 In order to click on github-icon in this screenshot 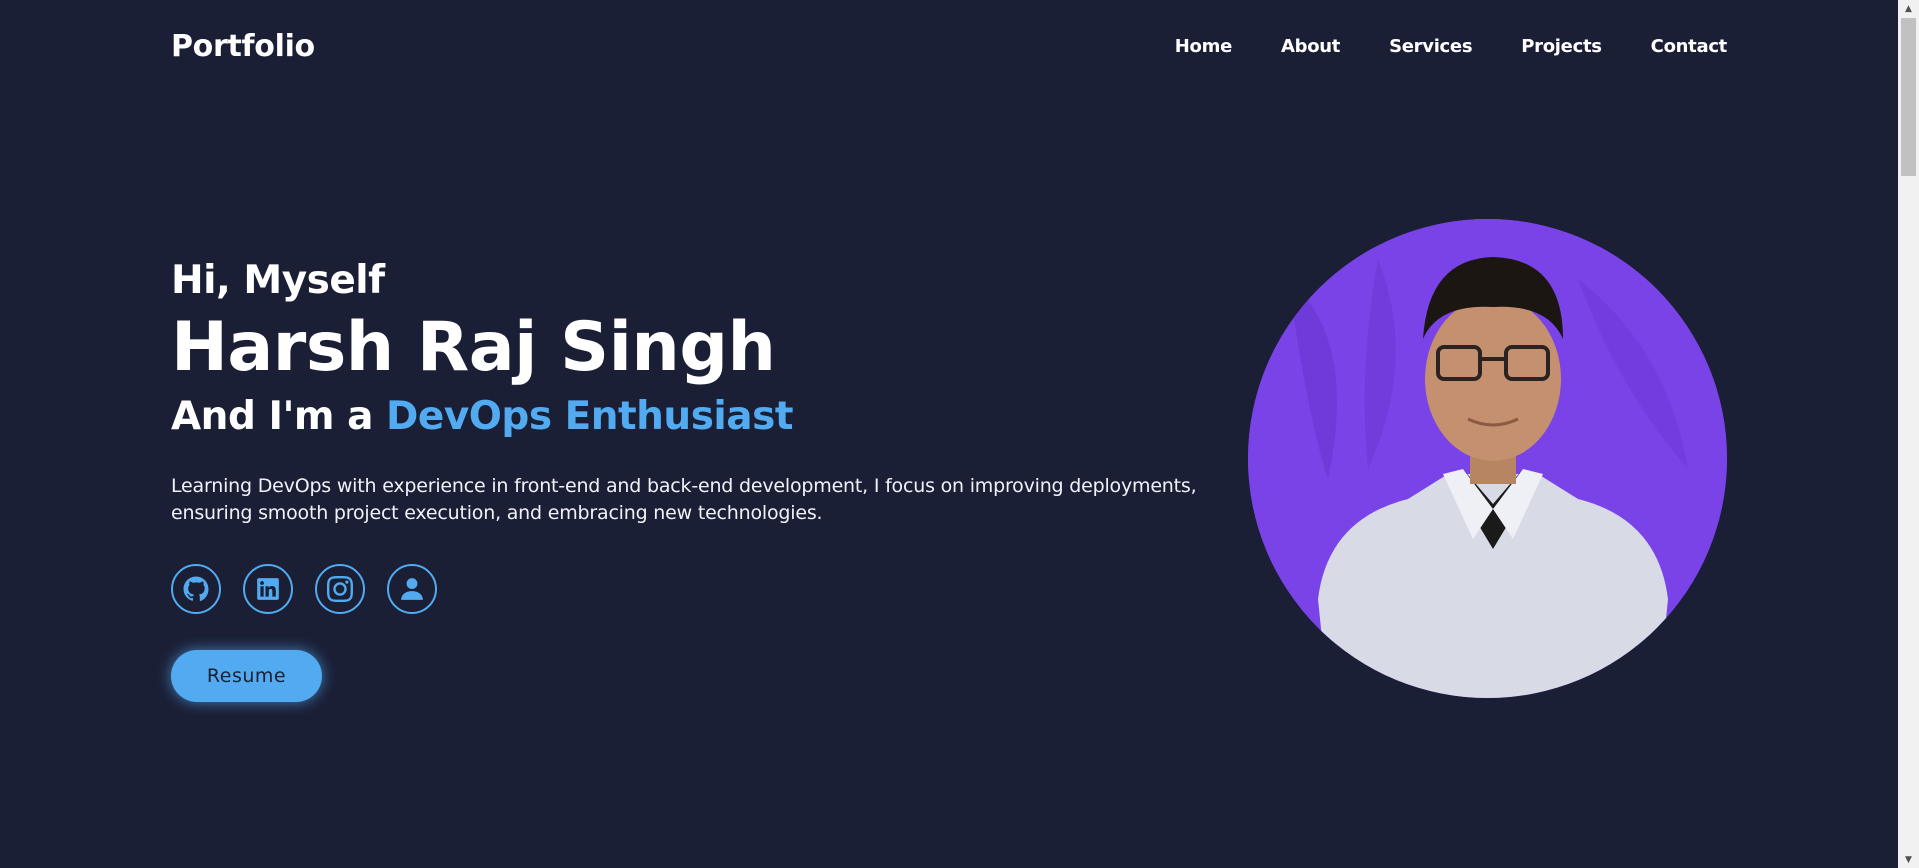, I will do `click(196, 589)`.